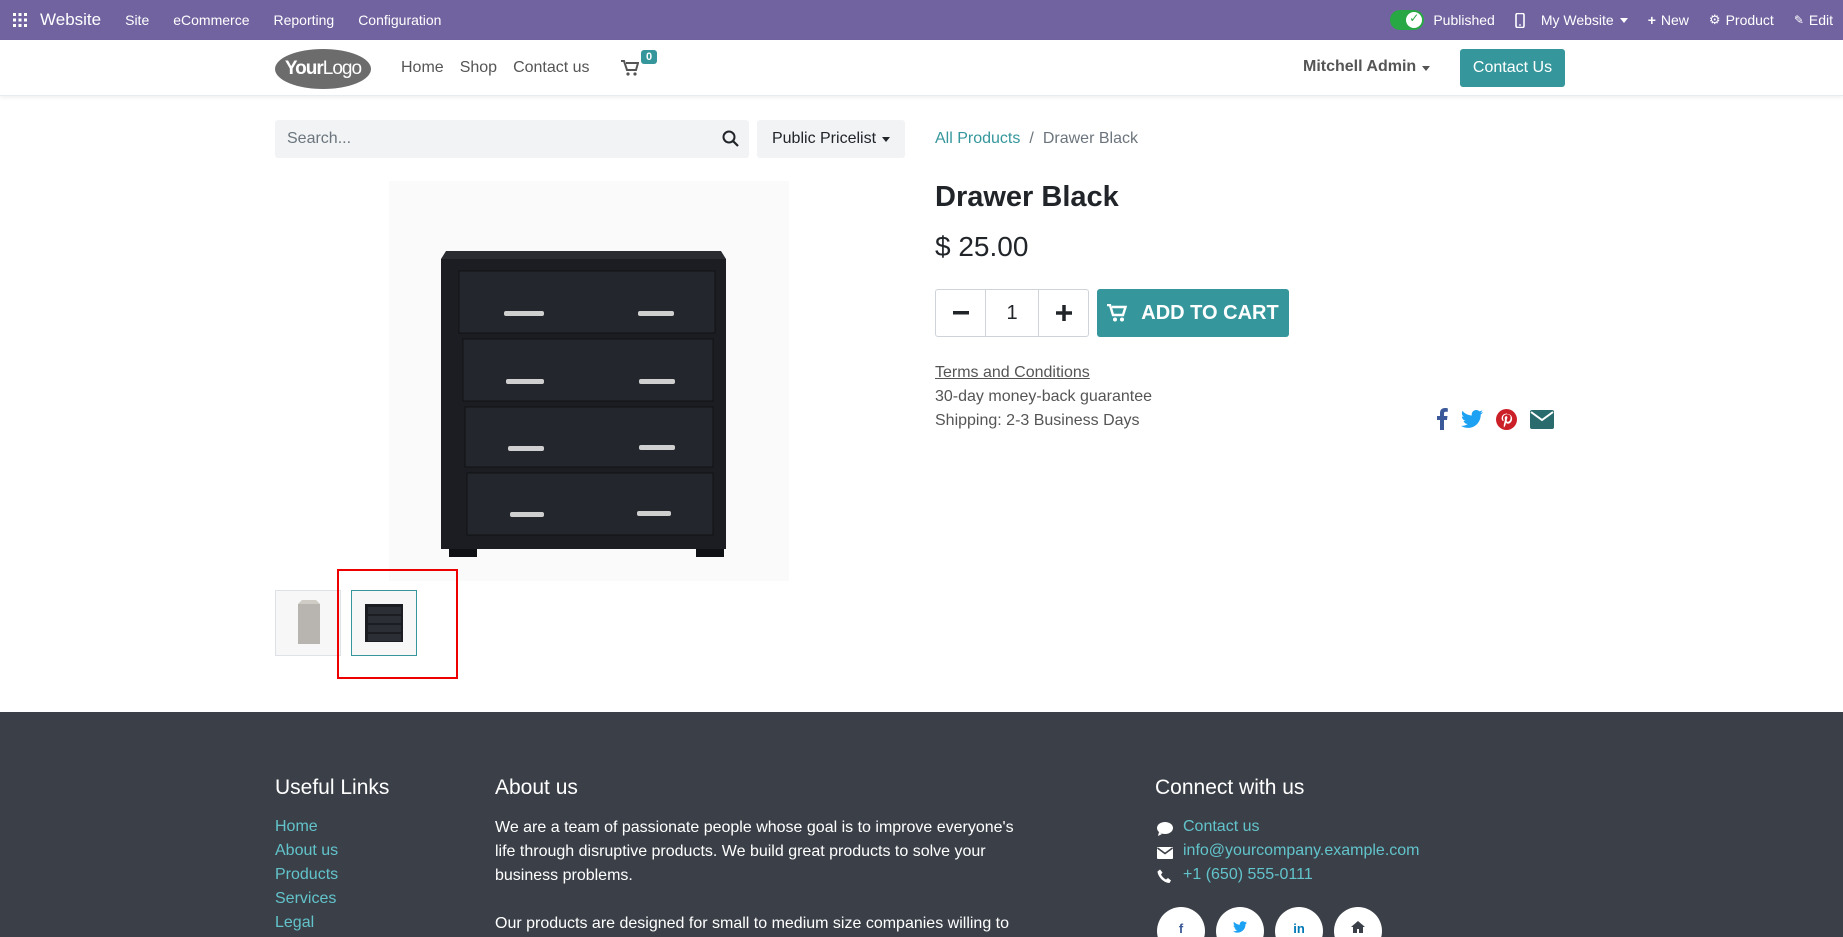 Image resolution: width=1843 pixels, height=937 pixels. I want to click on increase-quantity-button, so click(1063, 313).